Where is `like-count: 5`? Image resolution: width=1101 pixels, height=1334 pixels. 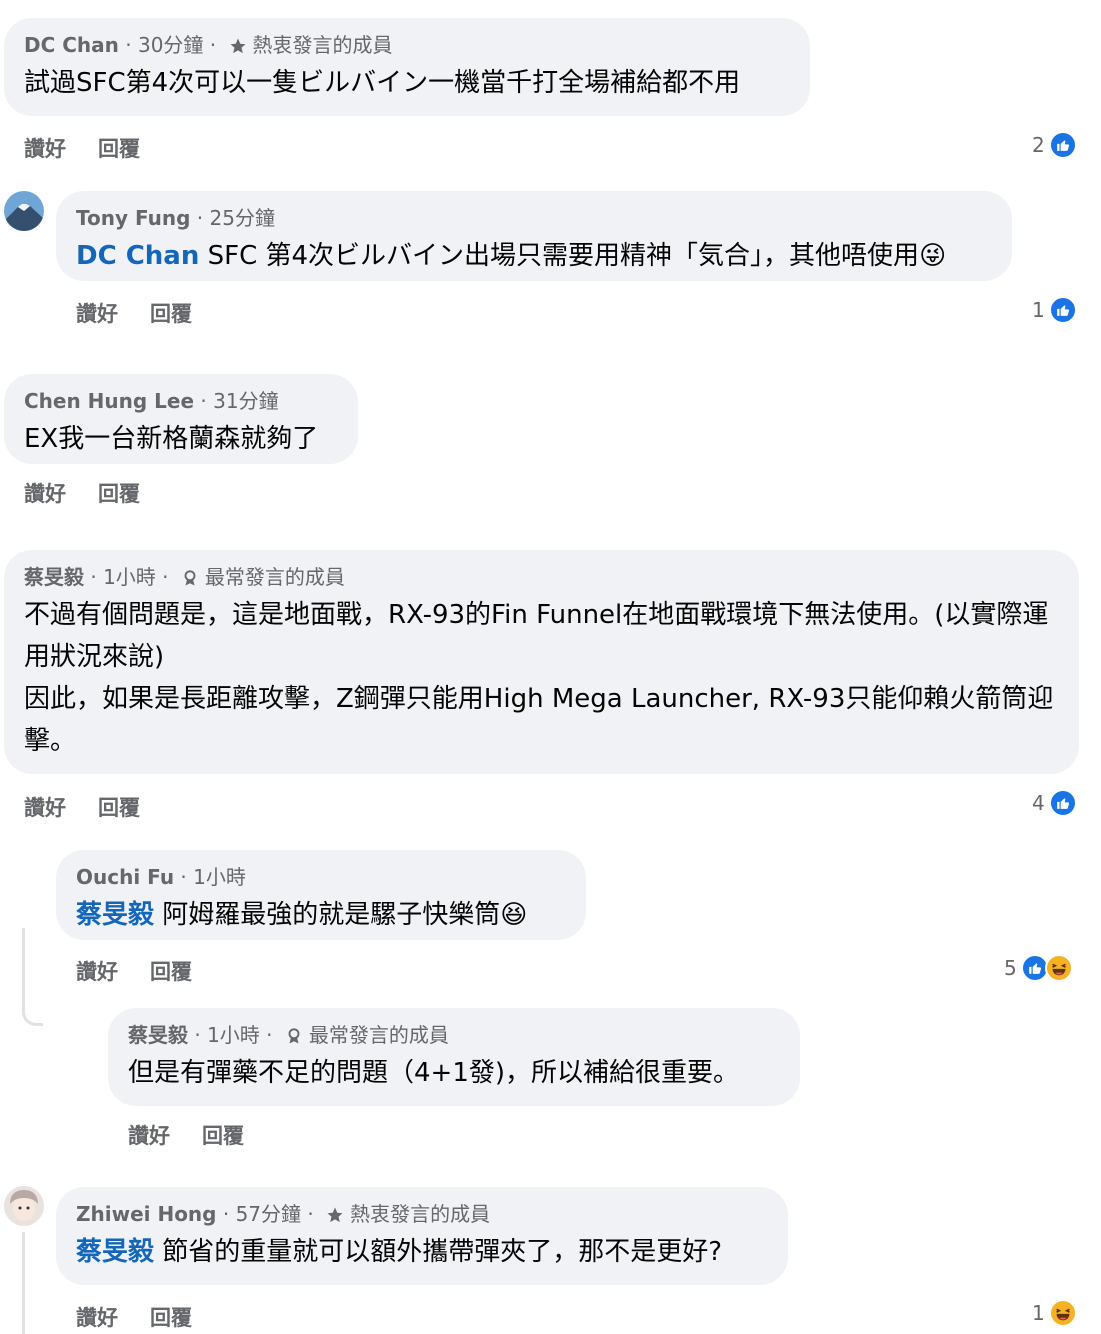
like-count: 5 is located at coordinates (1010, 968).